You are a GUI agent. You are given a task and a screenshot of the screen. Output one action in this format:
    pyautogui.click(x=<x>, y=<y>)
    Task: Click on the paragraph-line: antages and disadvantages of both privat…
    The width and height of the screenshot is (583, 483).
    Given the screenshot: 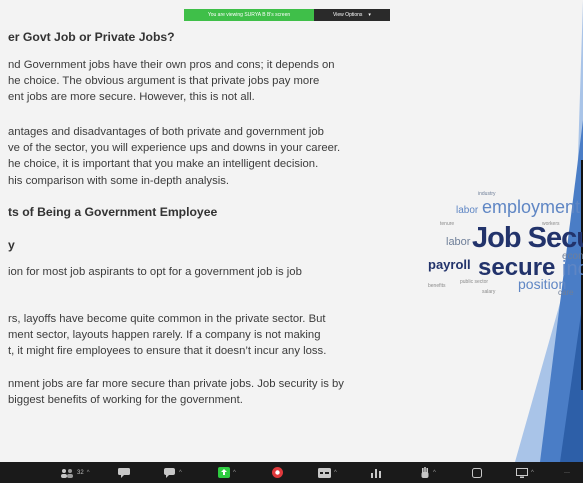 What is the action you would take?
    pyautogui.click(x=166, y=132)
    